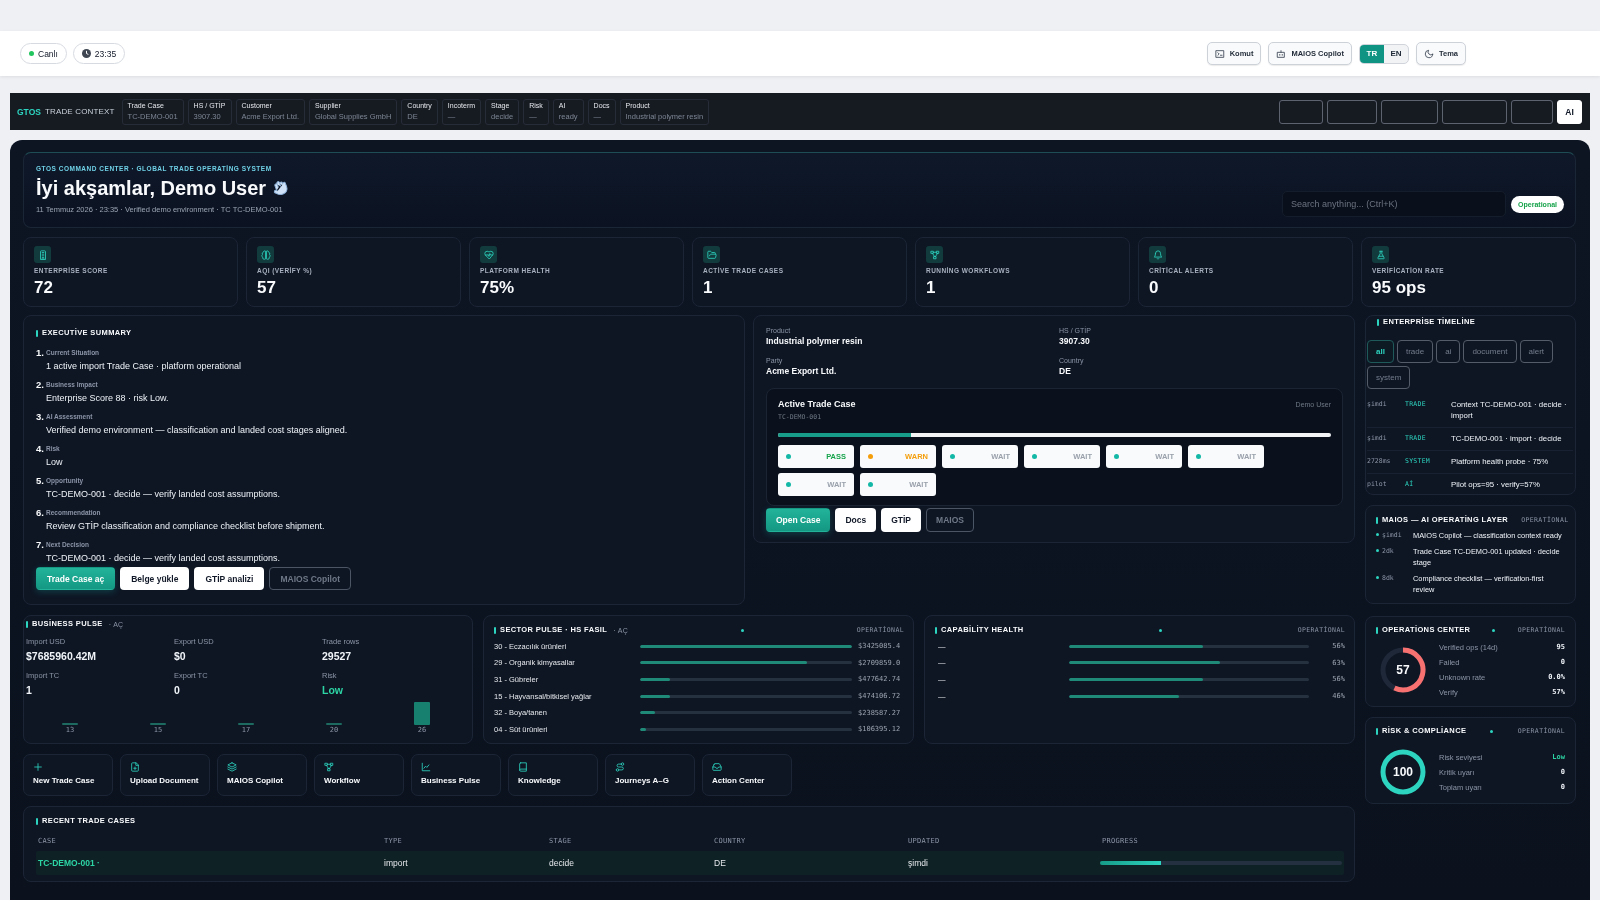 The height and width of the screenshot is (900, 1600). What do you see at coordinates (180, 656) in the screenshot?
I see `metric-value: $0` at bounding box center [180, 656].